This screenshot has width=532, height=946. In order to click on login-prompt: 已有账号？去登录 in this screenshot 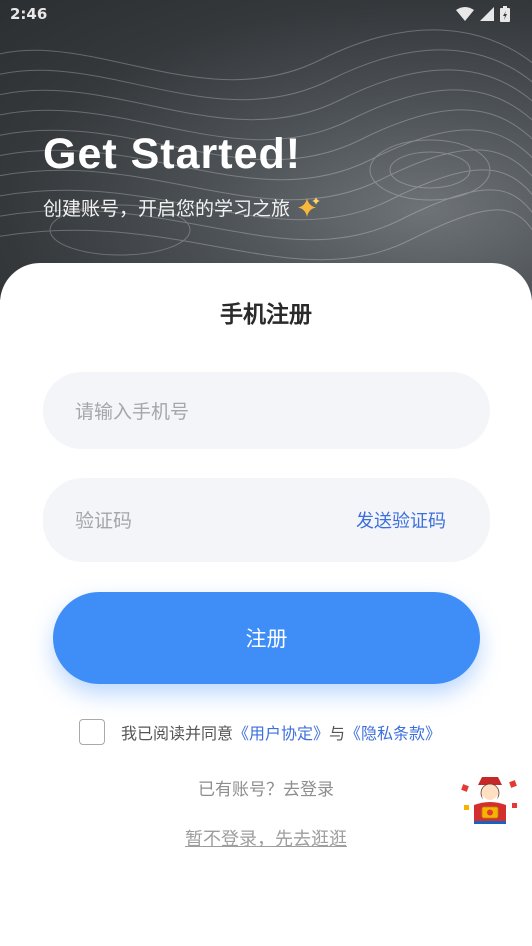, I will do `click(266, 787)`.